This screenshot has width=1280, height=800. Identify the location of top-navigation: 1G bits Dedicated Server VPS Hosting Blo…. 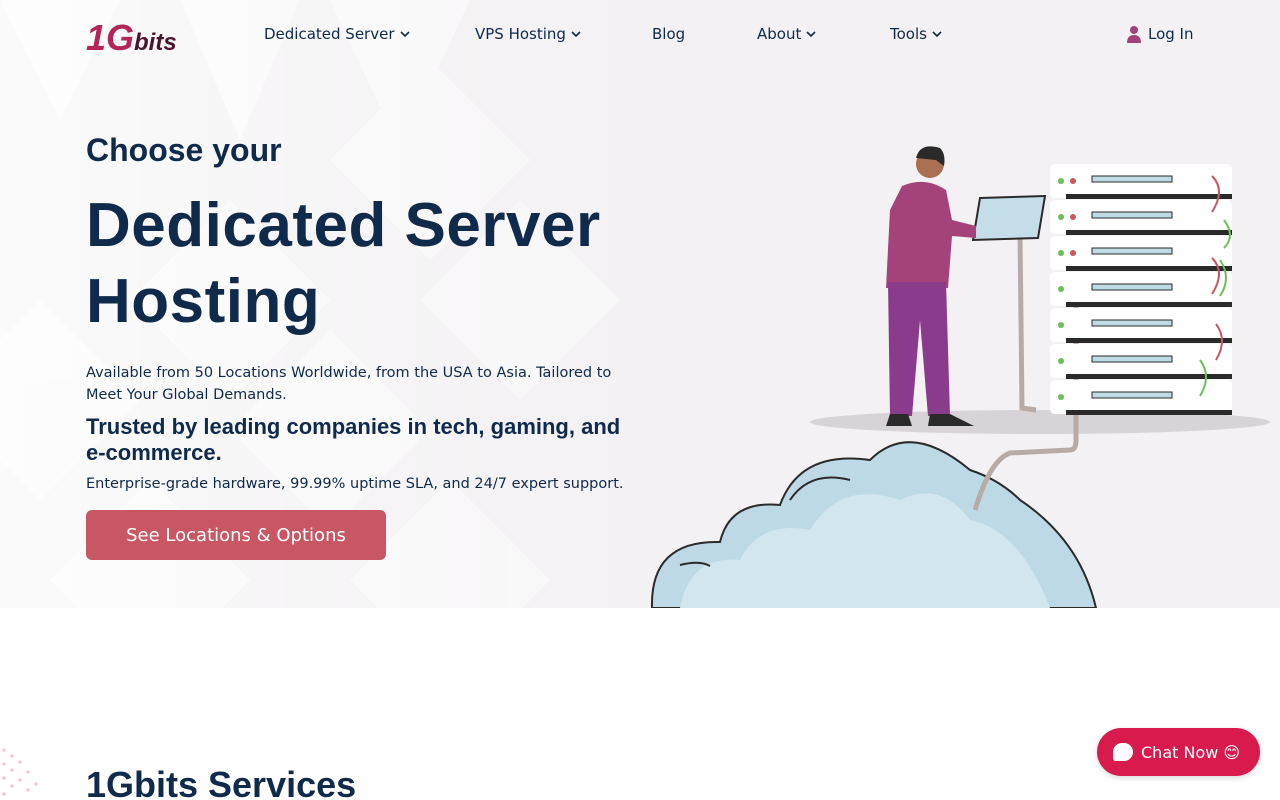
(640, 36).